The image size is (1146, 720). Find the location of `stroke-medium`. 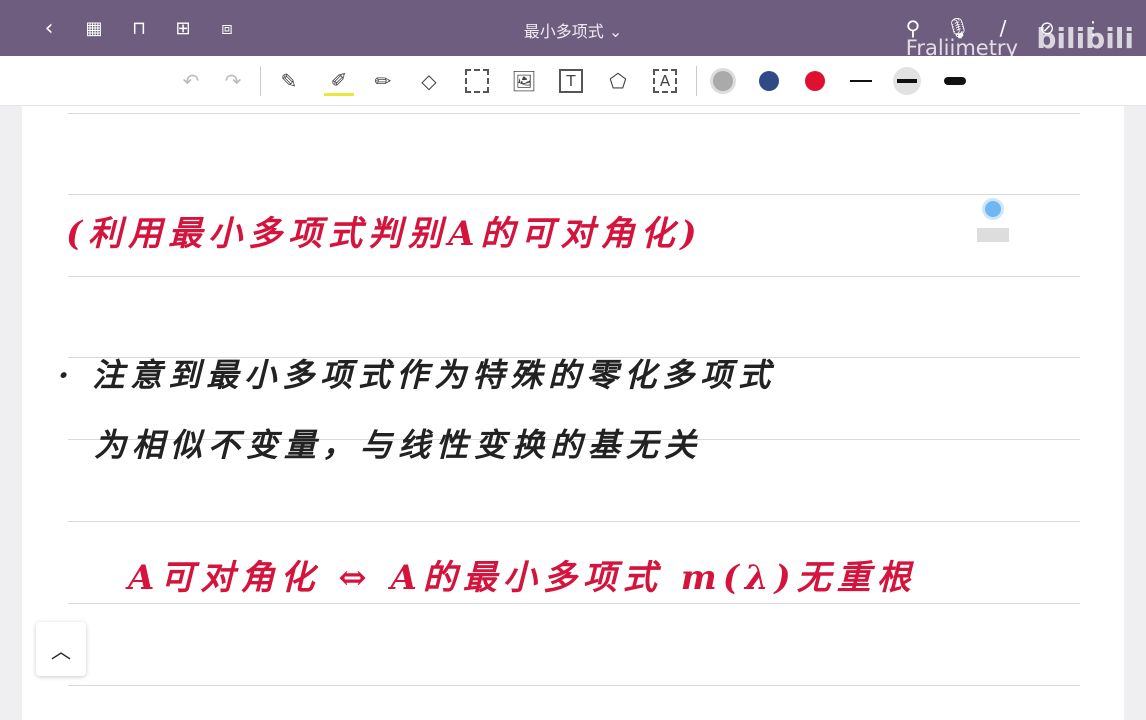

stroke-medium is located at coordinates (907, 81).